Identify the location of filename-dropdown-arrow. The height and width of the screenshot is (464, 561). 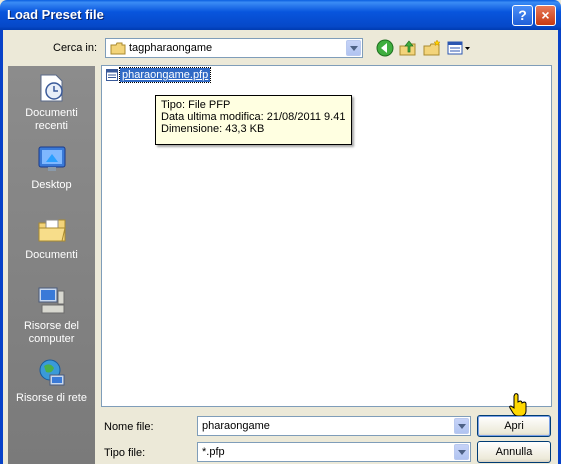
(461, 426).